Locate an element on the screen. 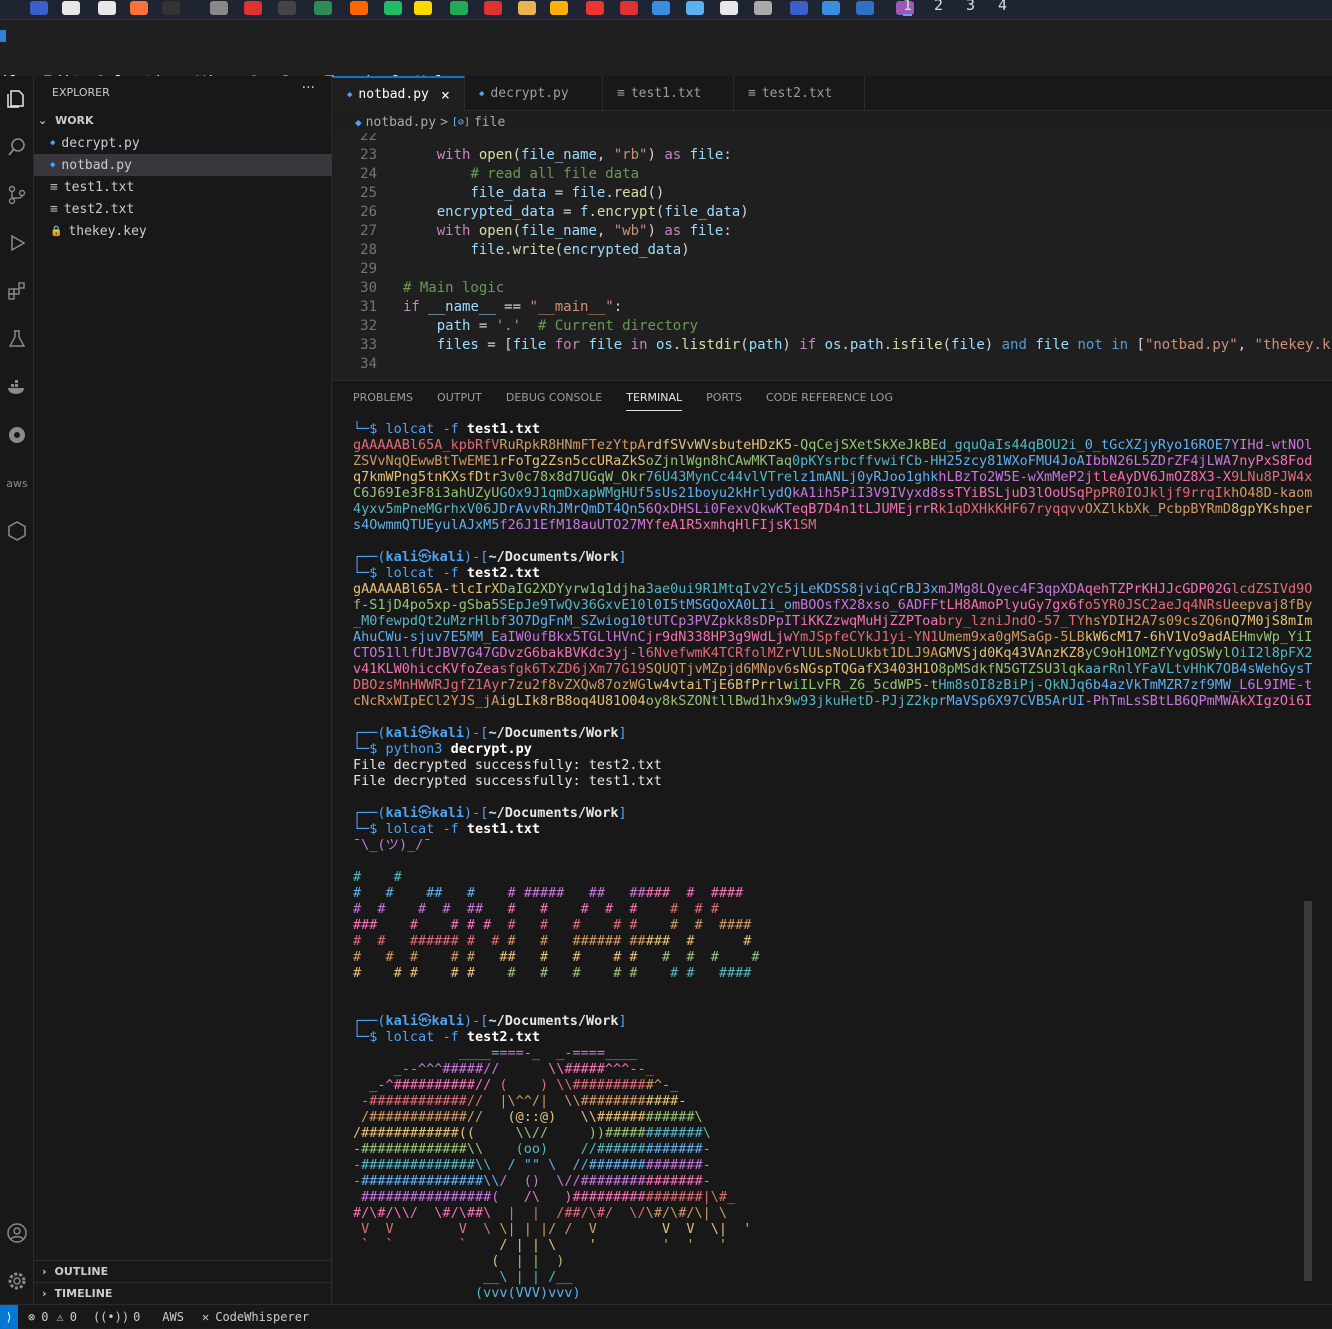 Image resolution: width=1332 pixels, height=1329 pixels. tab-test1-txt: ≡ test1.txt is located at coordinates (668, 93).